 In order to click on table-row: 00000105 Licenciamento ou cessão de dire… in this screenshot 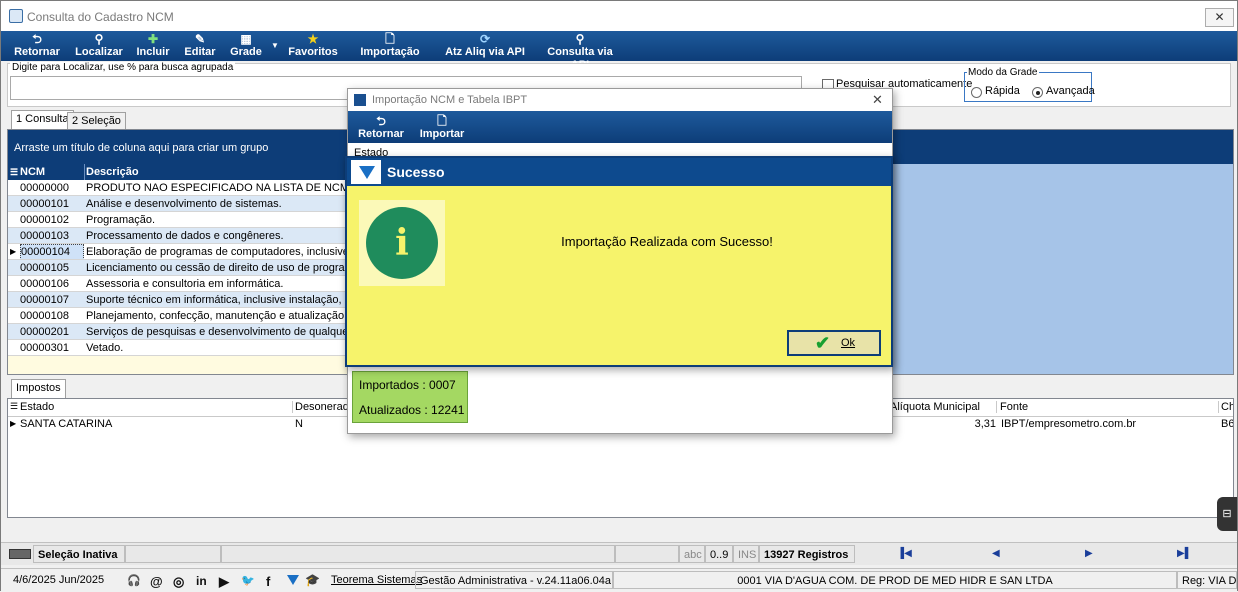, I will do `click(178, 268)`.